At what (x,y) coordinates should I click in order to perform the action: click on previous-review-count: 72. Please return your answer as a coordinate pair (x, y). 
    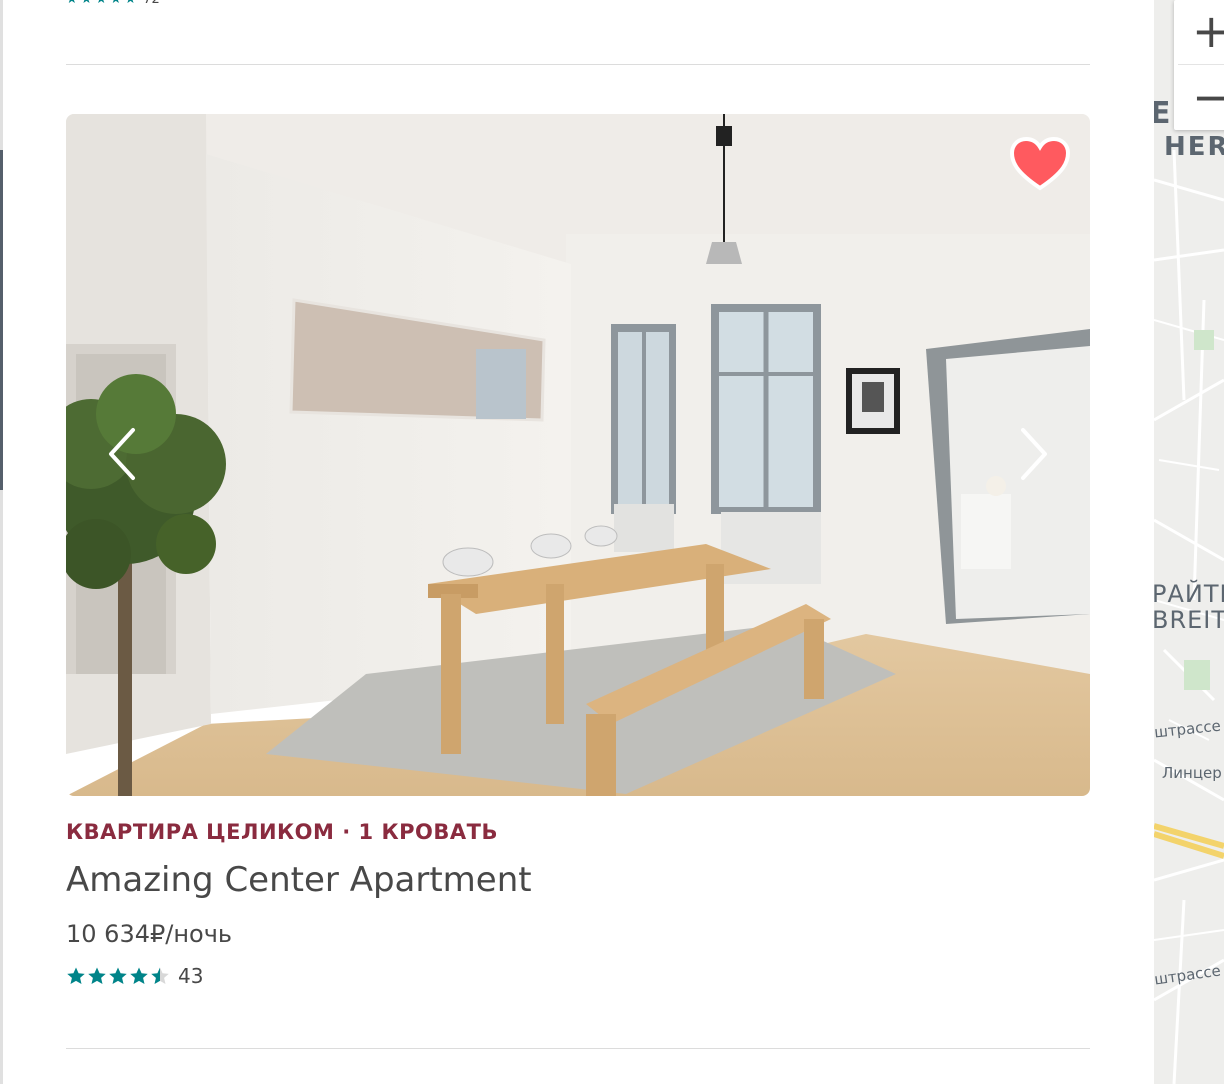
    Looking at the image, I should click on (151, 3).